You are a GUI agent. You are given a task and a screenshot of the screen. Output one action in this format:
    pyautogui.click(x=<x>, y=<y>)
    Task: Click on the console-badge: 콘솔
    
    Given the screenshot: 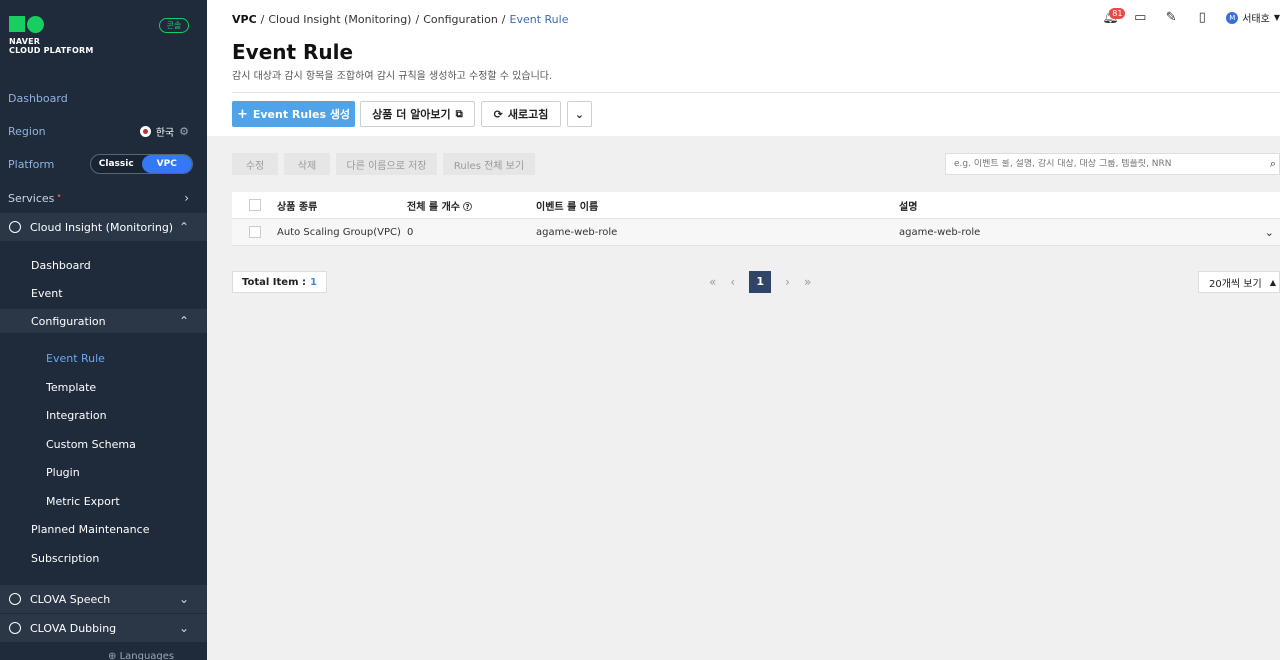 What is the action you would take?
    pyautogui.click(x=174, y=25)
    